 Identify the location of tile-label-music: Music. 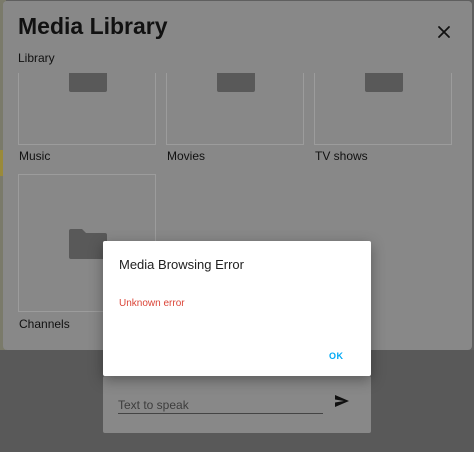
(35, 156).